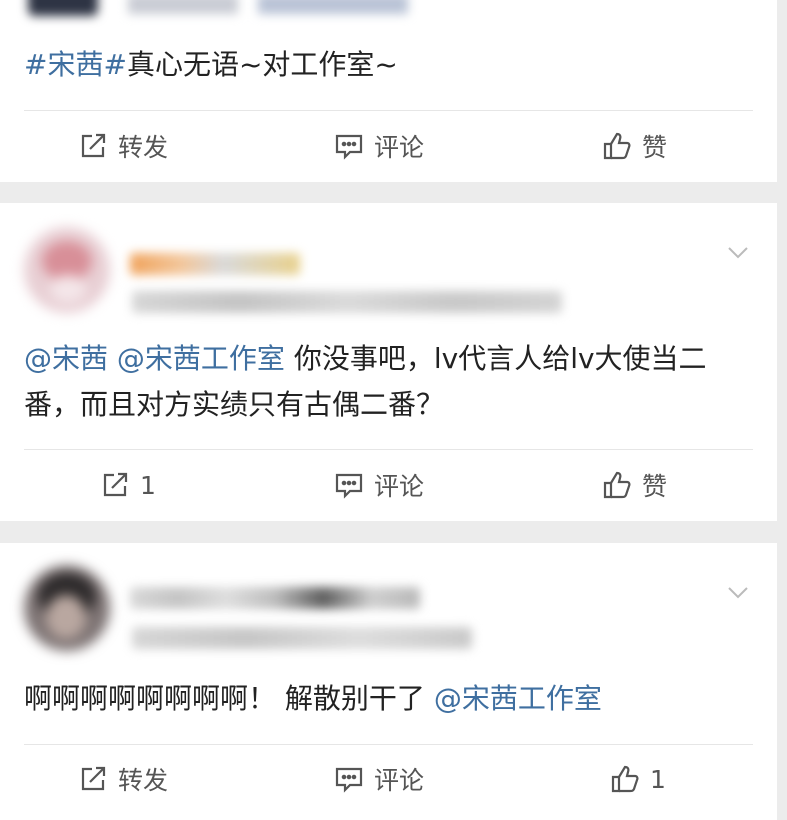 The height and width of the screenshot is (820, 787). What do you see at coordinates (148, 485) in the screenshot?
I see `repost-count: 1` at bounding box center [148, 485].